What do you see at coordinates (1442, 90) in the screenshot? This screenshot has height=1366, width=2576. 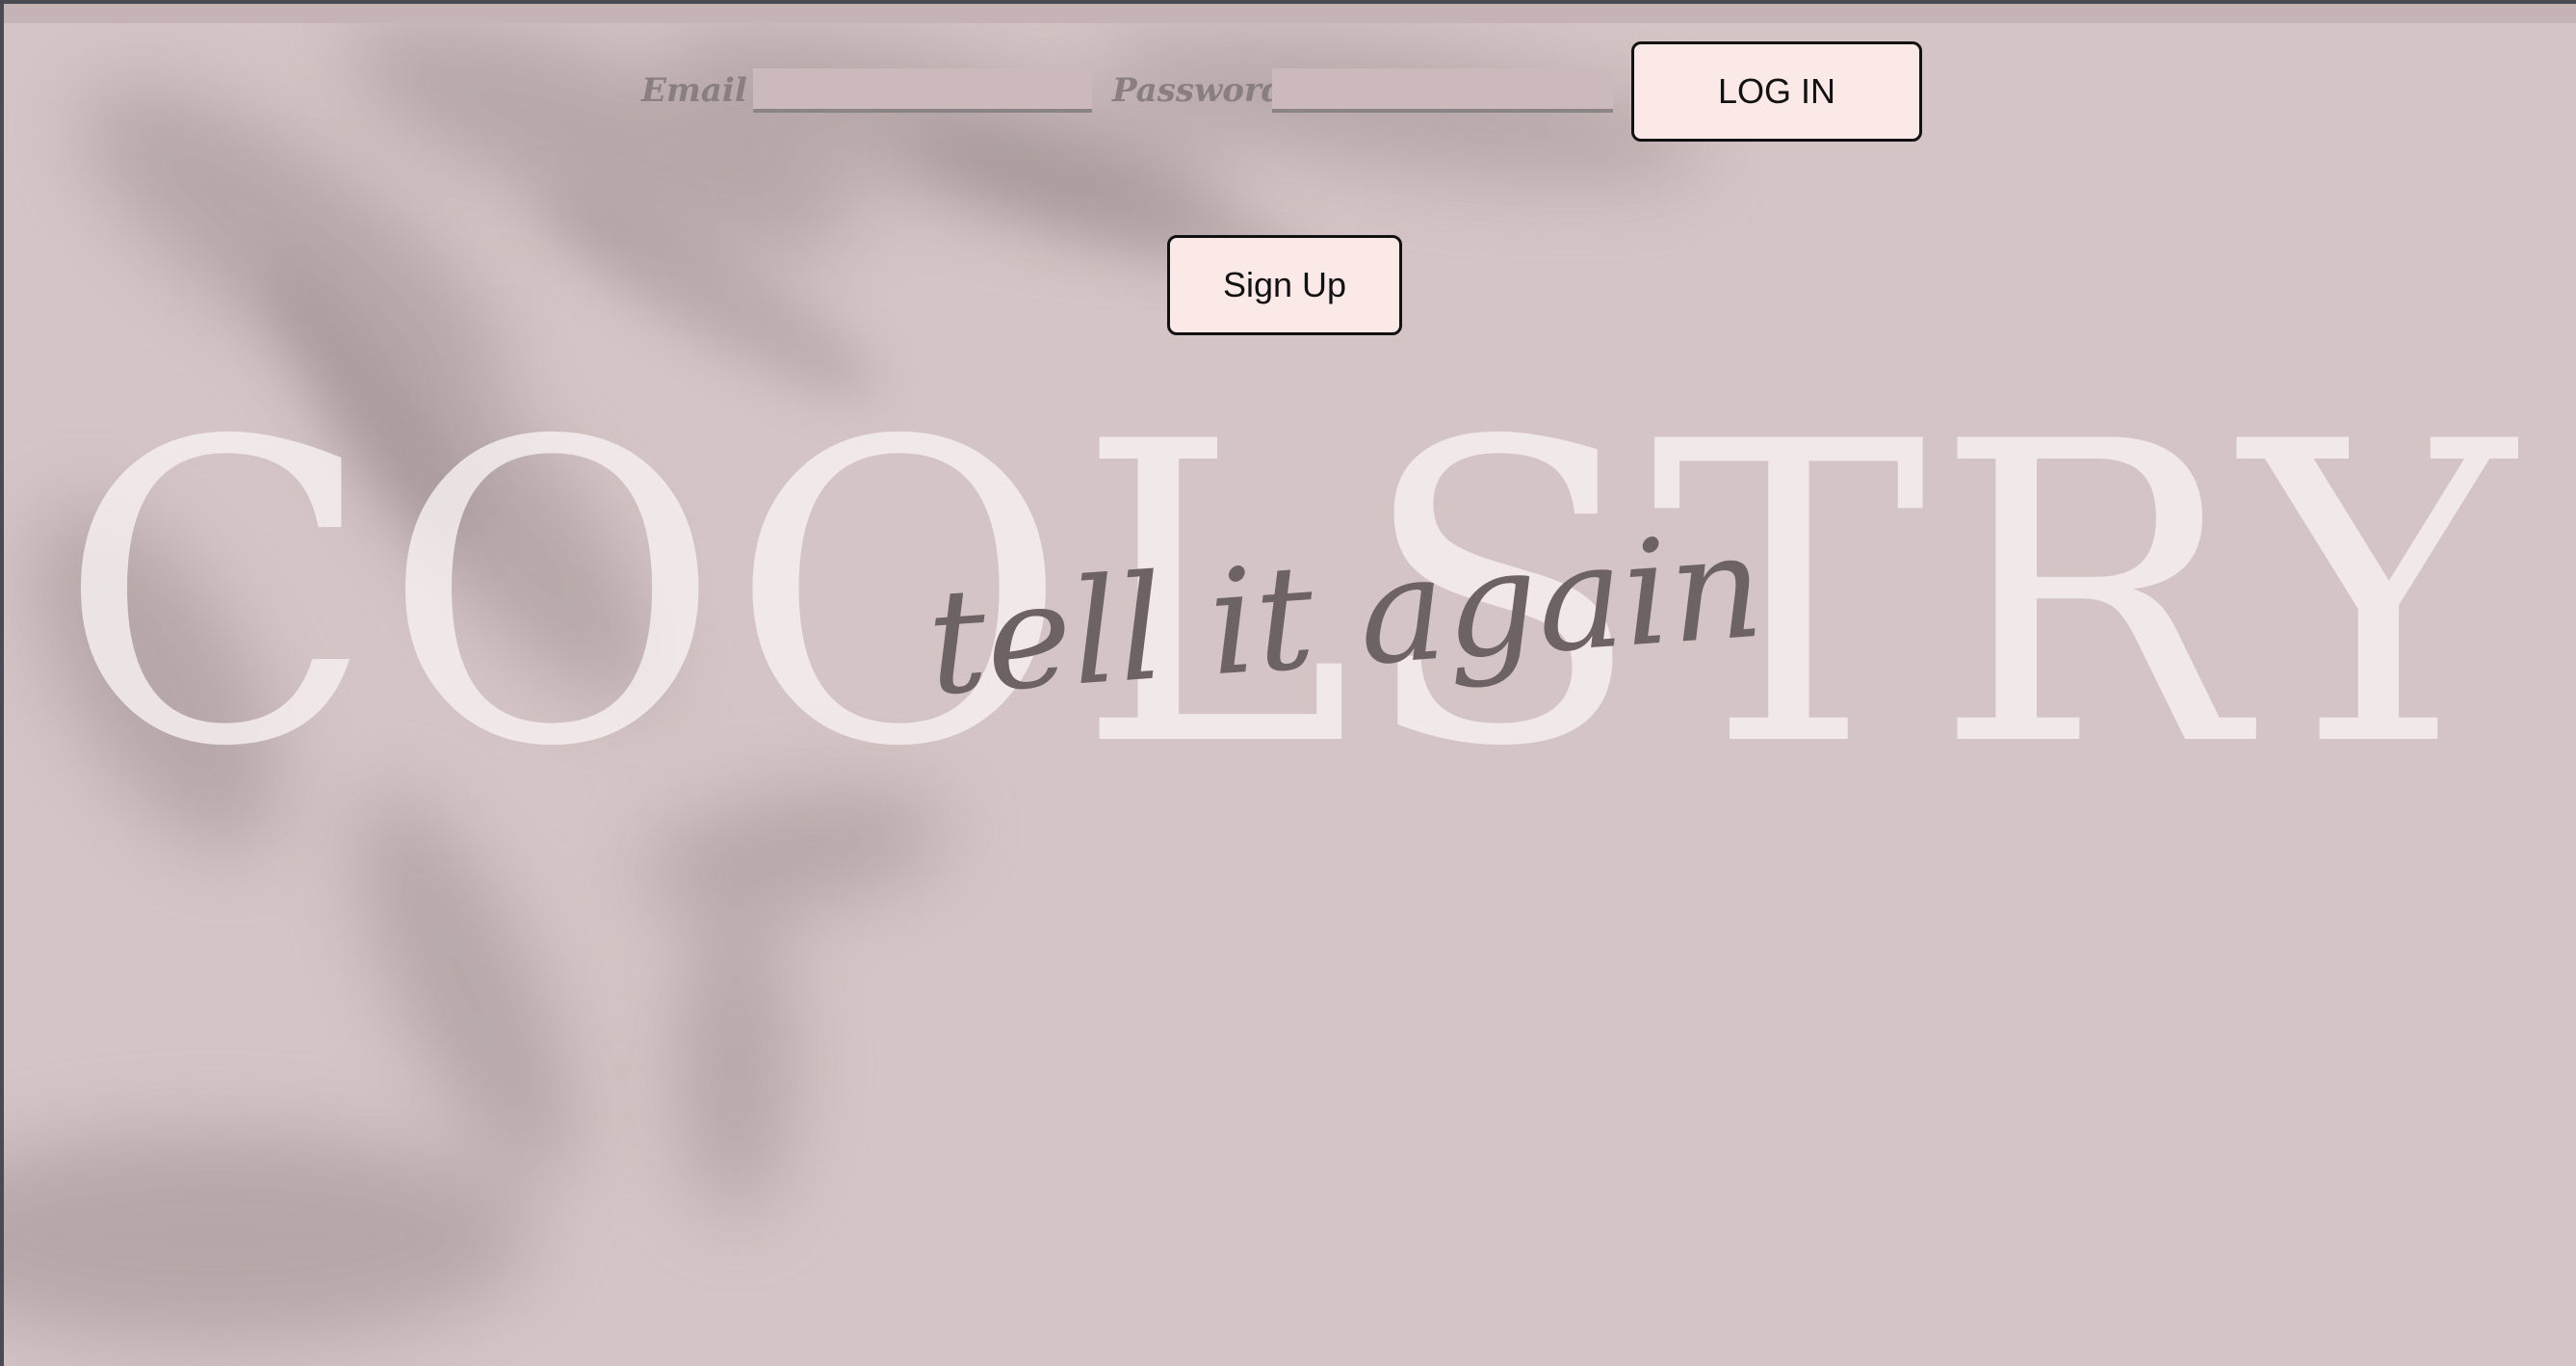 I see `password-input` at bounding box center [1442, 90].